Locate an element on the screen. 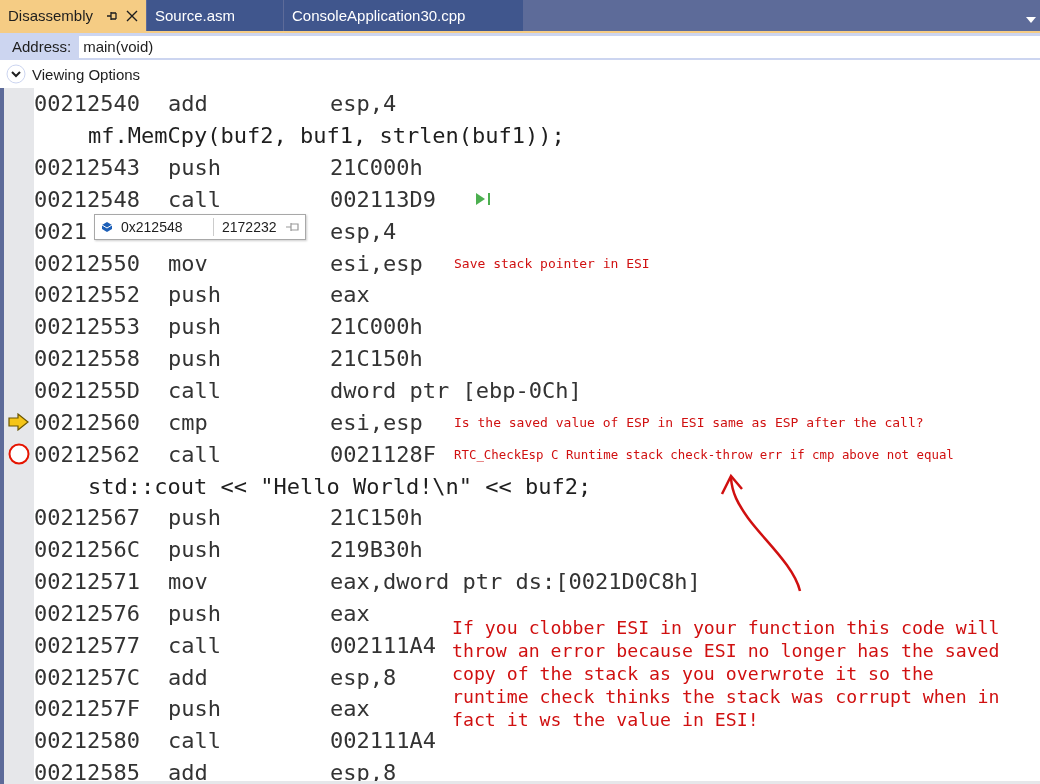 This screenshot has height=784, width=1040. close-icon is located at coordinates (132, 15).